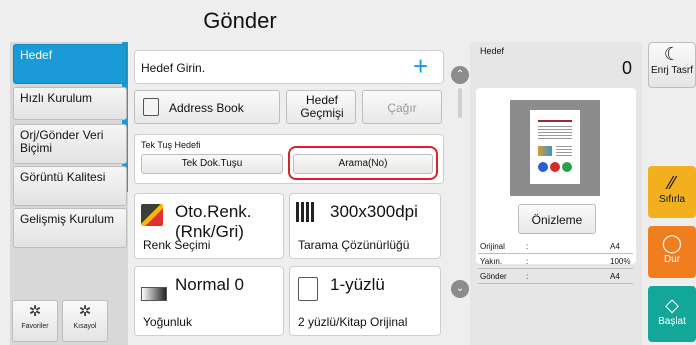 This screenshot has width=696, height=345. Describe the element at coordinates (357, 284) in the screenshot. I see `duplex-value: 1-yüzlü` at that location.